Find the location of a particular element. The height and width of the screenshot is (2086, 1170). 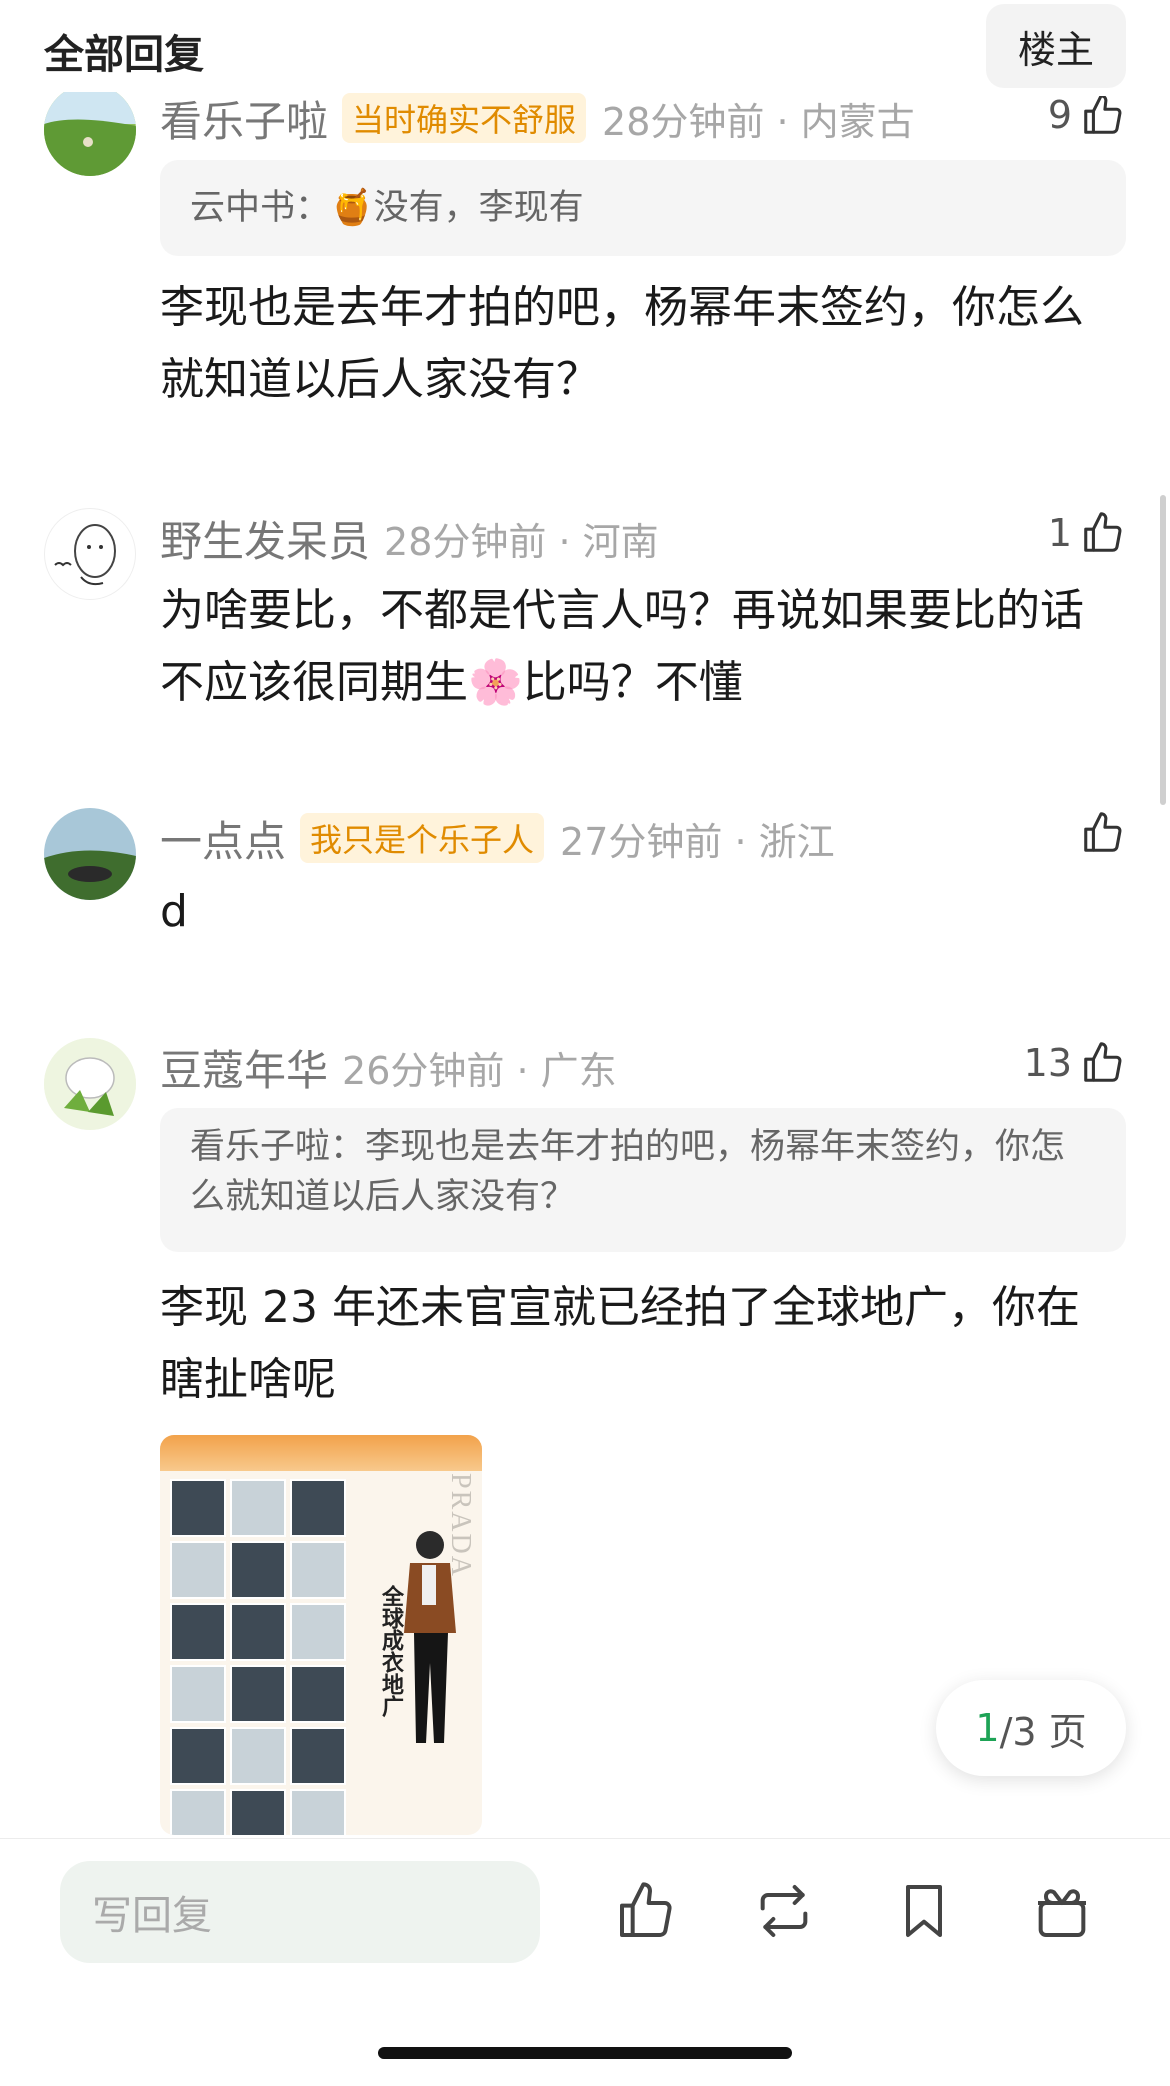

comment-meta: 27分钟前 · 浙江 is located at coordinates (697, 841).